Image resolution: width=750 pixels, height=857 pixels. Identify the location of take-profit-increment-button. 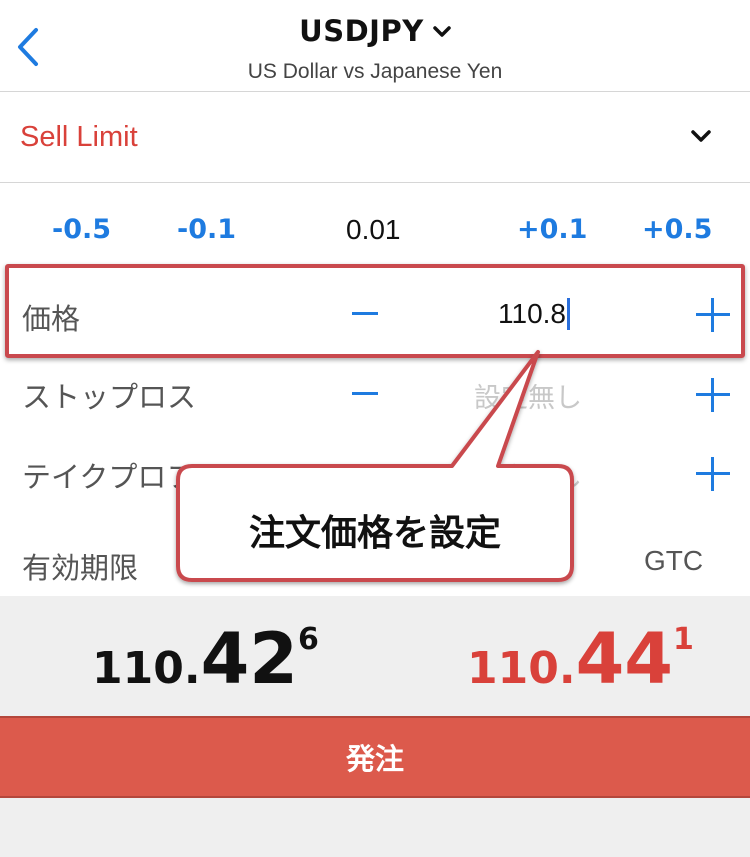
(713, 474).